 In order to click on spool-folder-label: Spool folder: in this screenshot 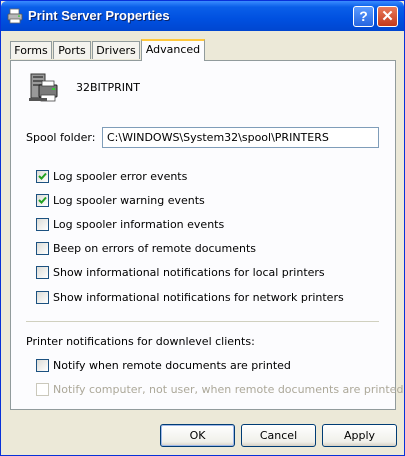, I will do `click(61, 137)`.